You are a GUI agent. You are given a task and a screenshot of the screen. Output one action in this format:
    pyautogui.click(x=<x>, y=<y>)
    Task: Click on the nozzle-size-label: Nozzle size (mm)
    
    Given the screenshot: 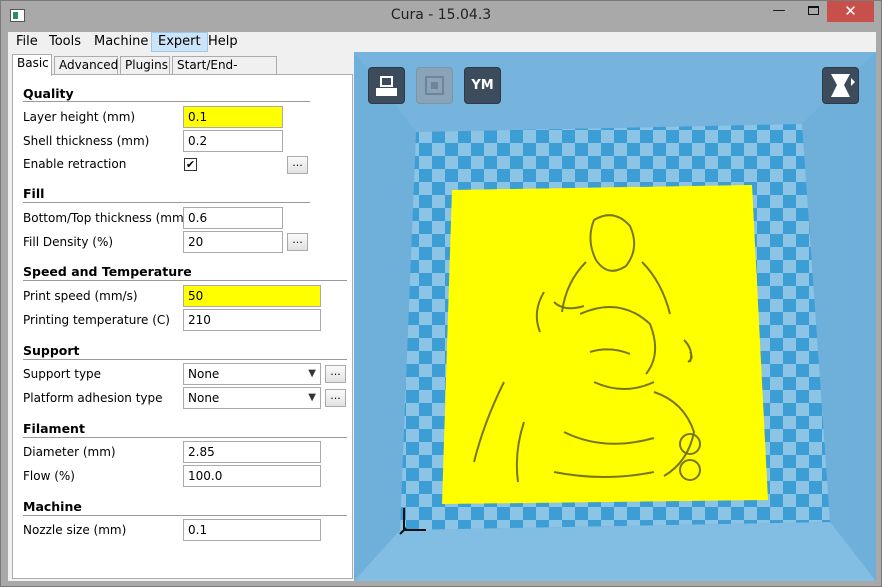 What is the action you would take?
    pyautogui.click(x=75, y=530)
    